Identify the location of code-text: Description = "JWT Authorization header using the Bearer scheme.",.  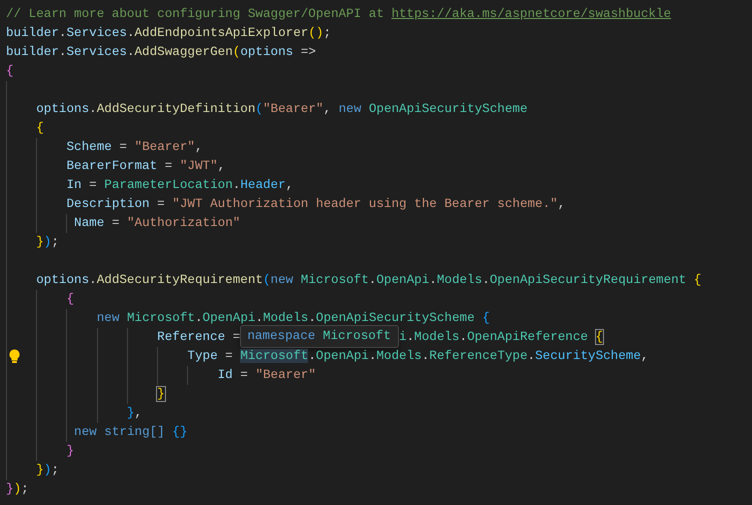
(316, 204).